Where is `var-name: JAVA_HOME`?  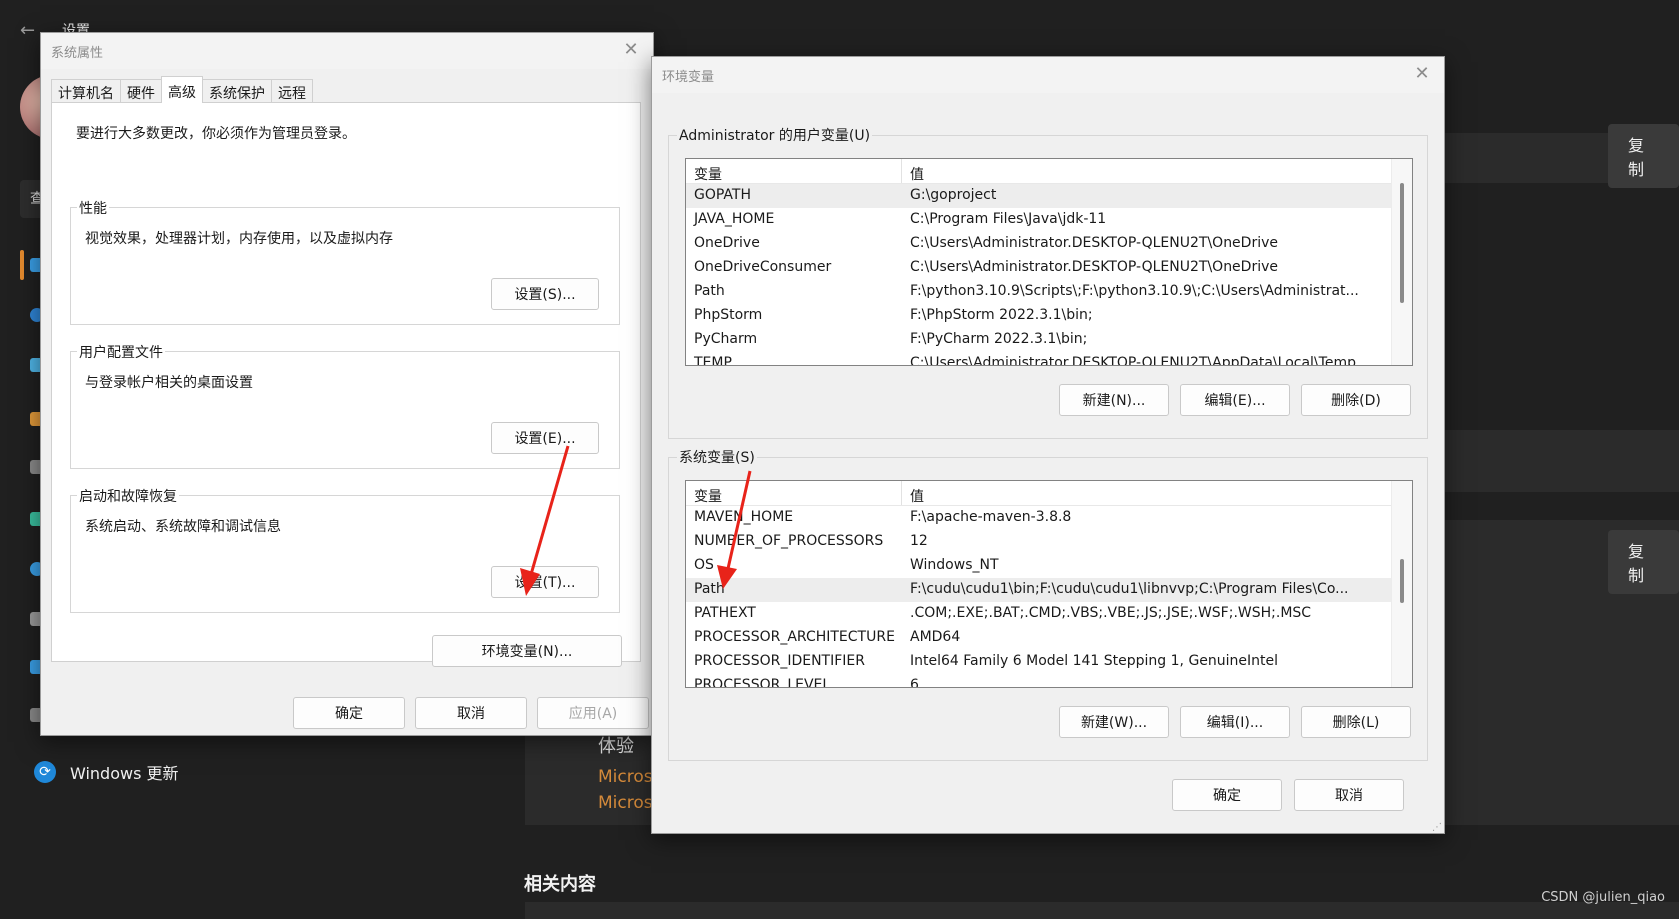
var-name: JAVA_HOME is located at coordinates (734, 219).